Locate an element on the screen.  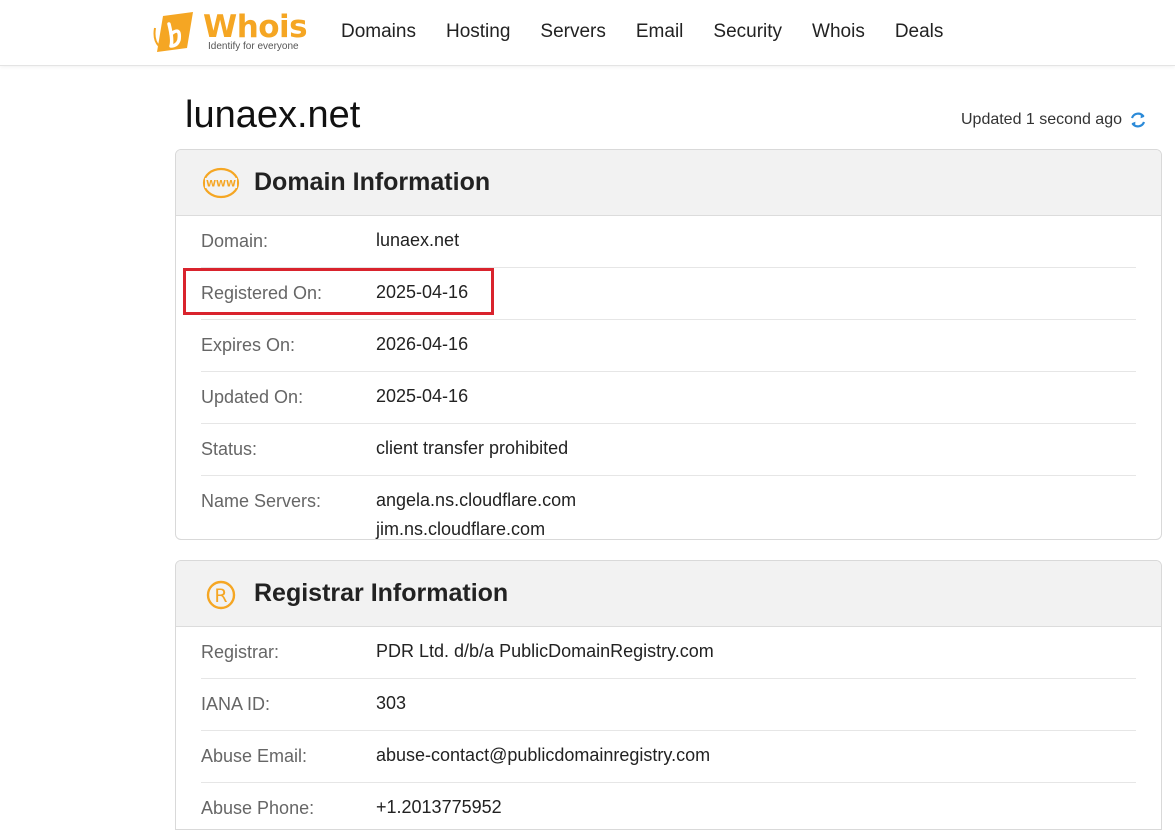
registrar-label: Registrar: is located at coordinates (240, 652).